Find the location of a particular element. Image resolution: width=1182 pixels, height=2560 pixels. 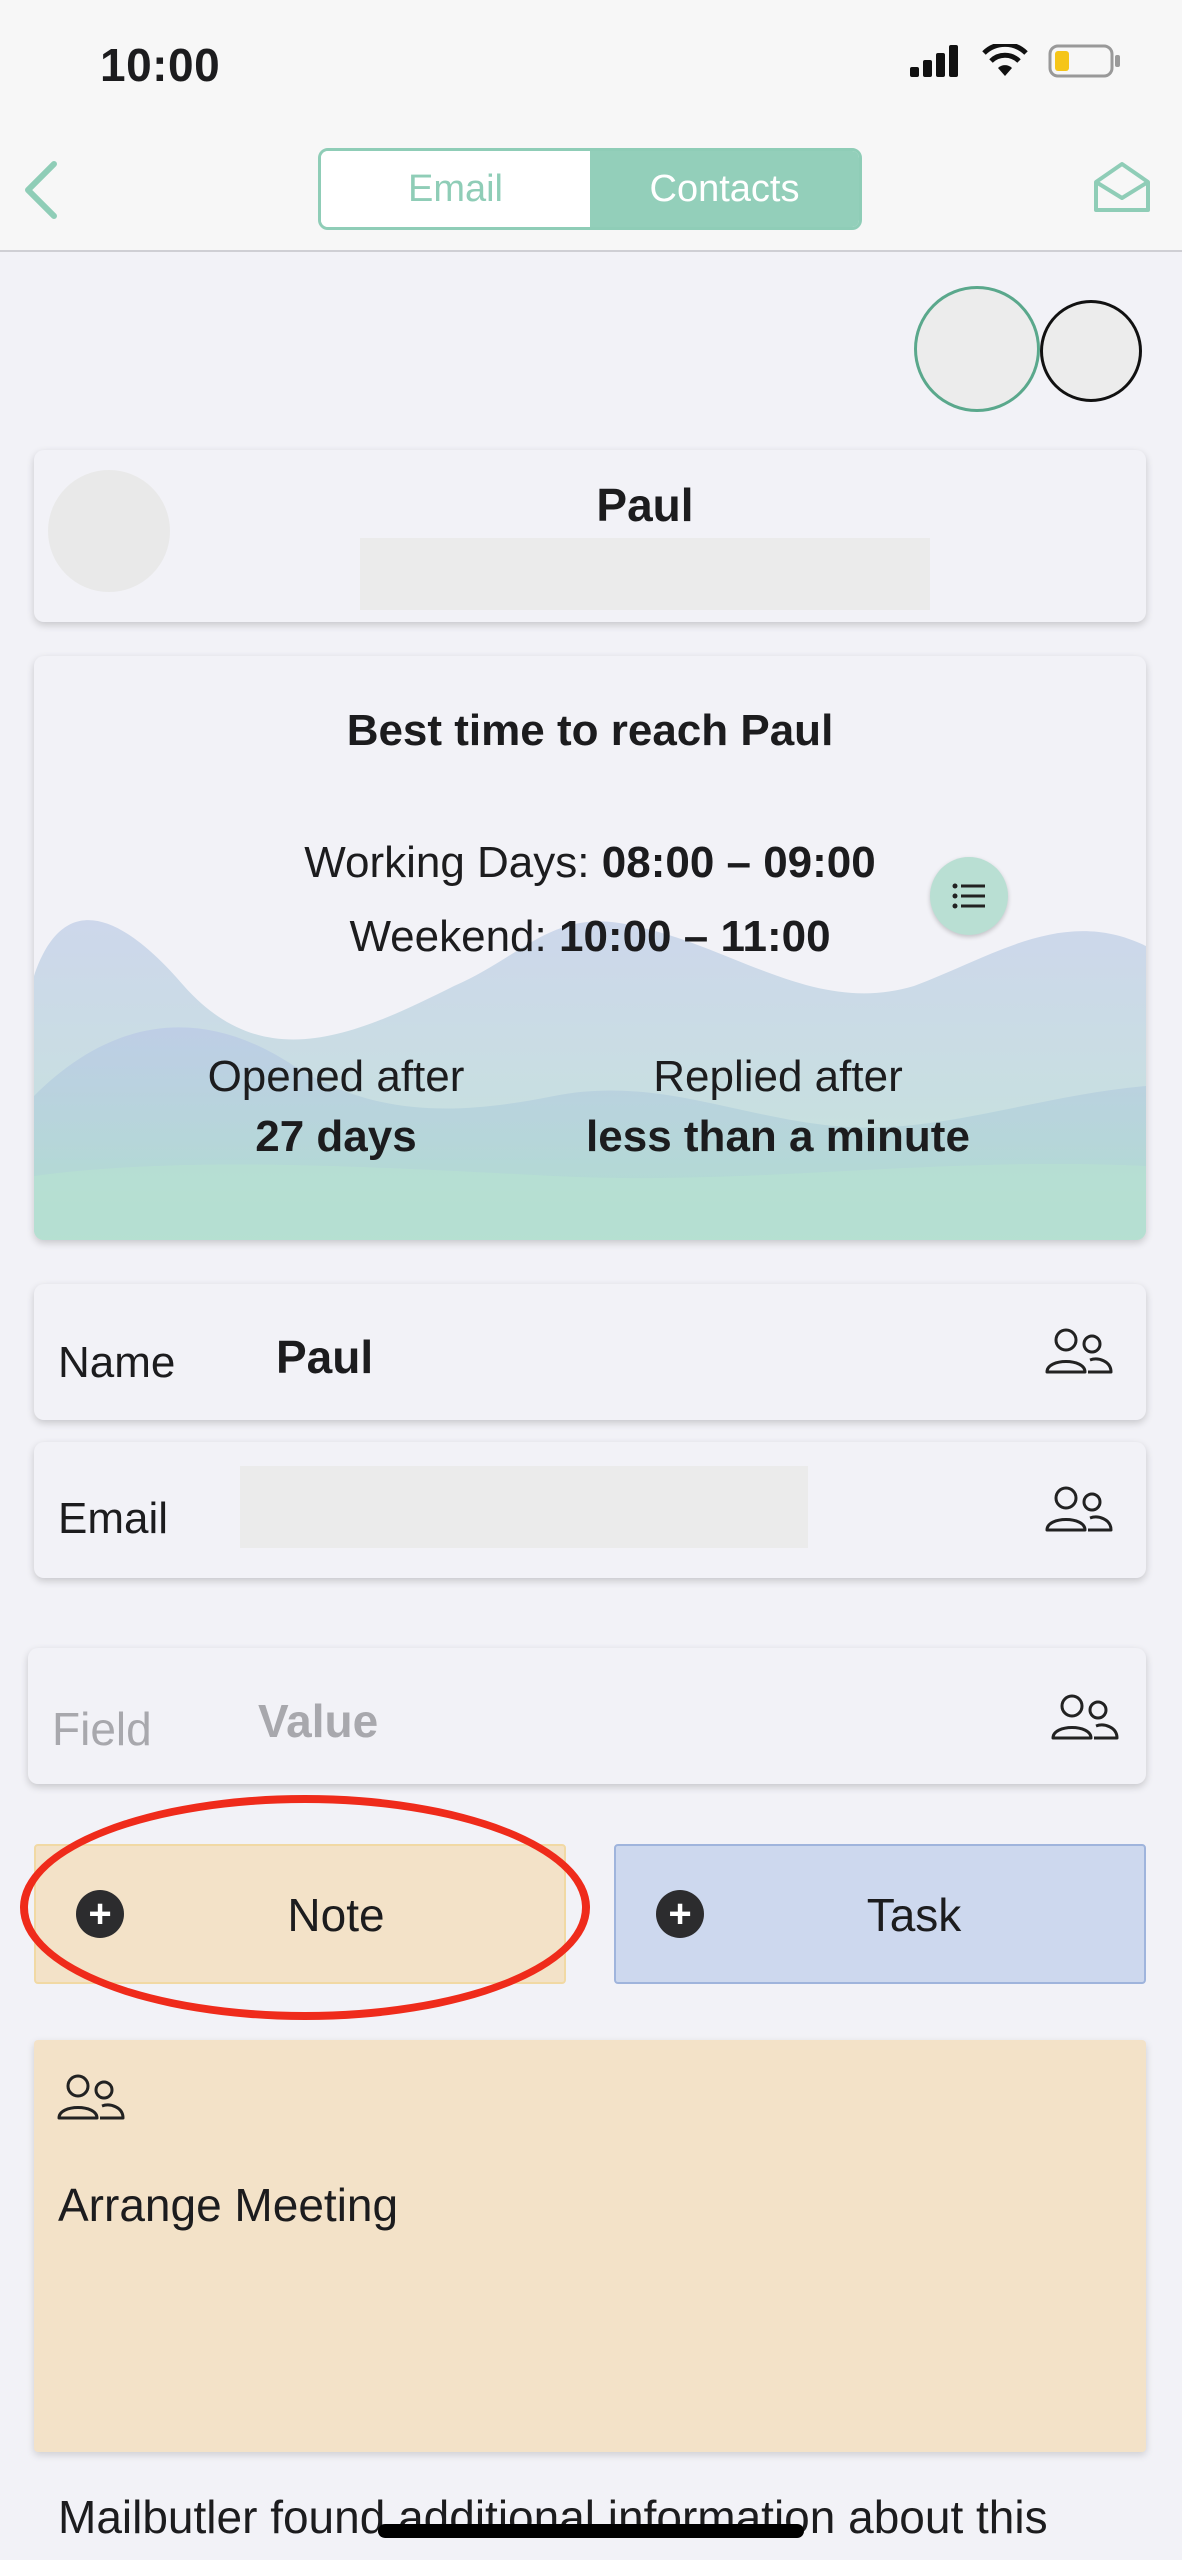

weekend-value: 10:00 – 11:00 is located at coordinates (694, 936).